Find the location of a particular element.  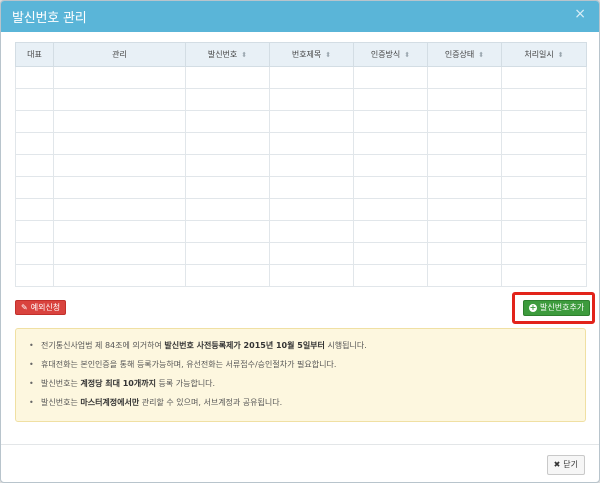

plus-circle-icon: + is located at coordinates (533, 307).